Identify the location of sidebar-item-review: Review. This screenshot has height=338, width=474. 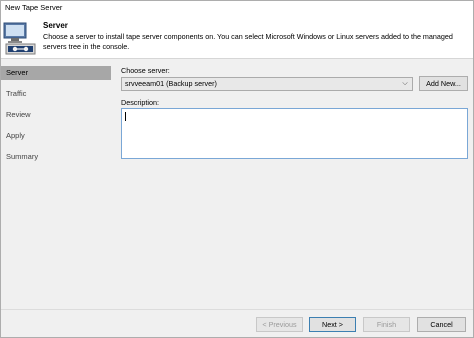
(56, 115).